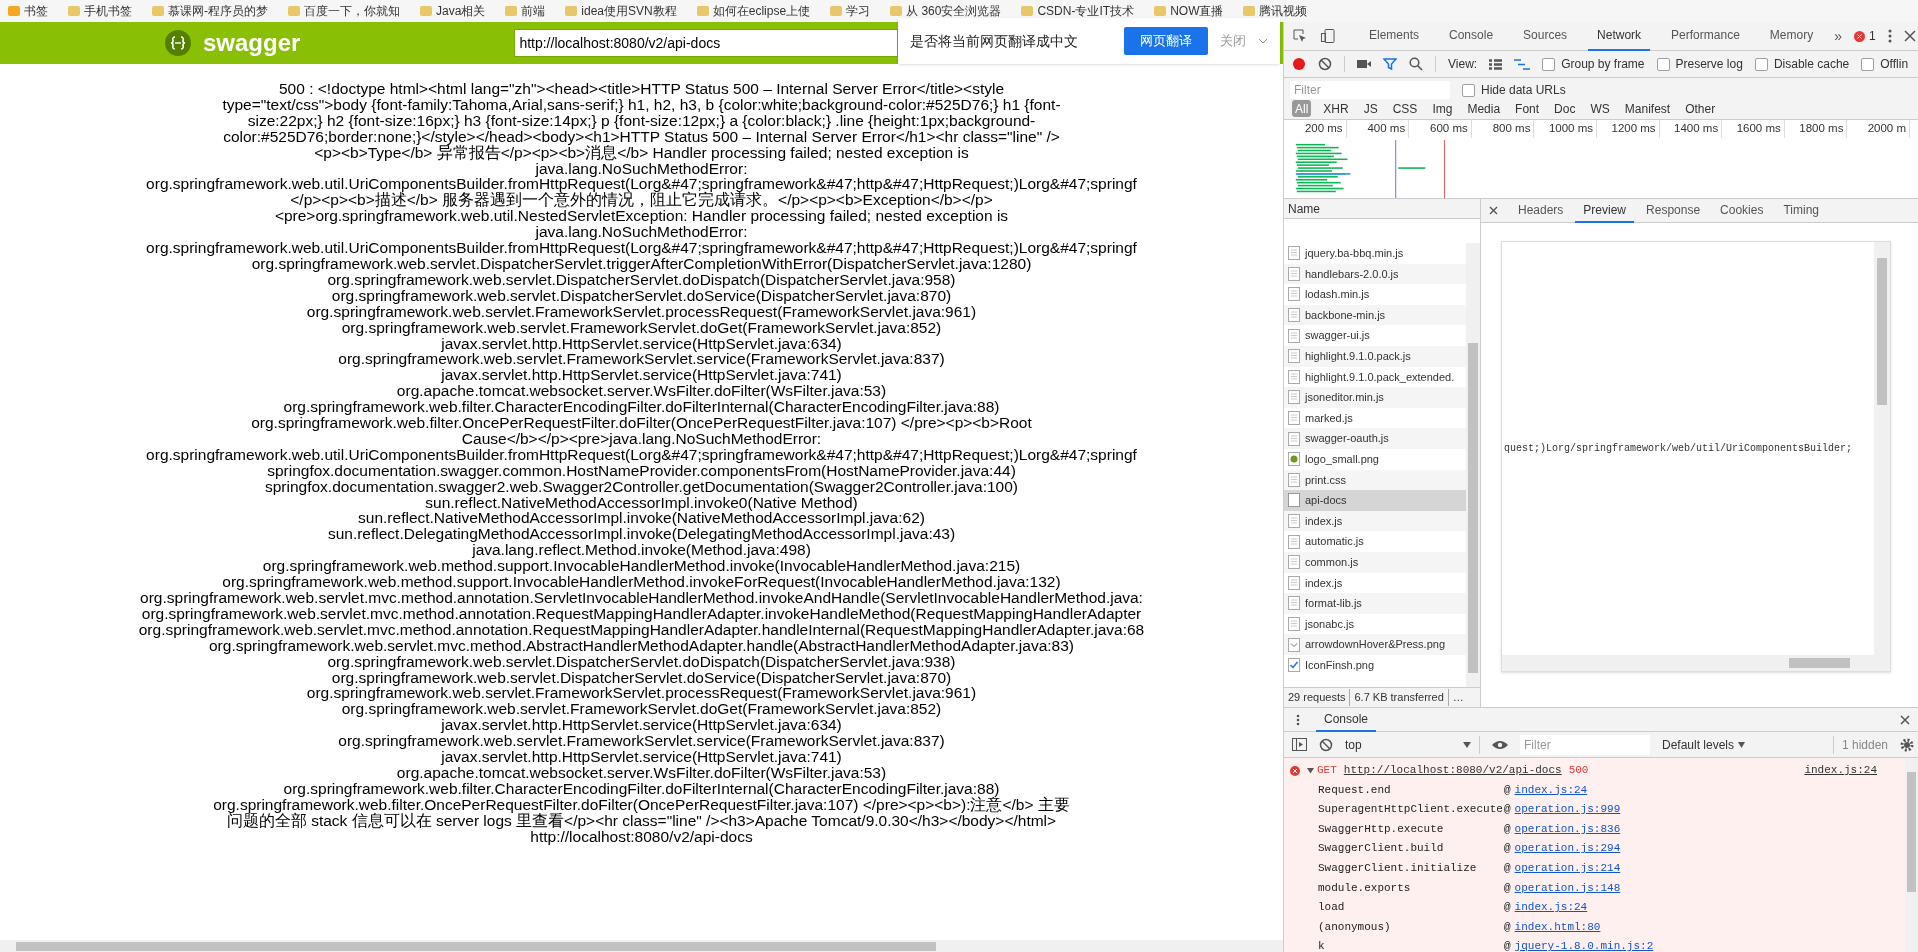 The width and height of the screenshot is (1918, 952). I want to click on error-text-line: org.apache.tomcat.websocket.server.WsFilter.doFilter(WsFilter.java:53), so click(641, 391).